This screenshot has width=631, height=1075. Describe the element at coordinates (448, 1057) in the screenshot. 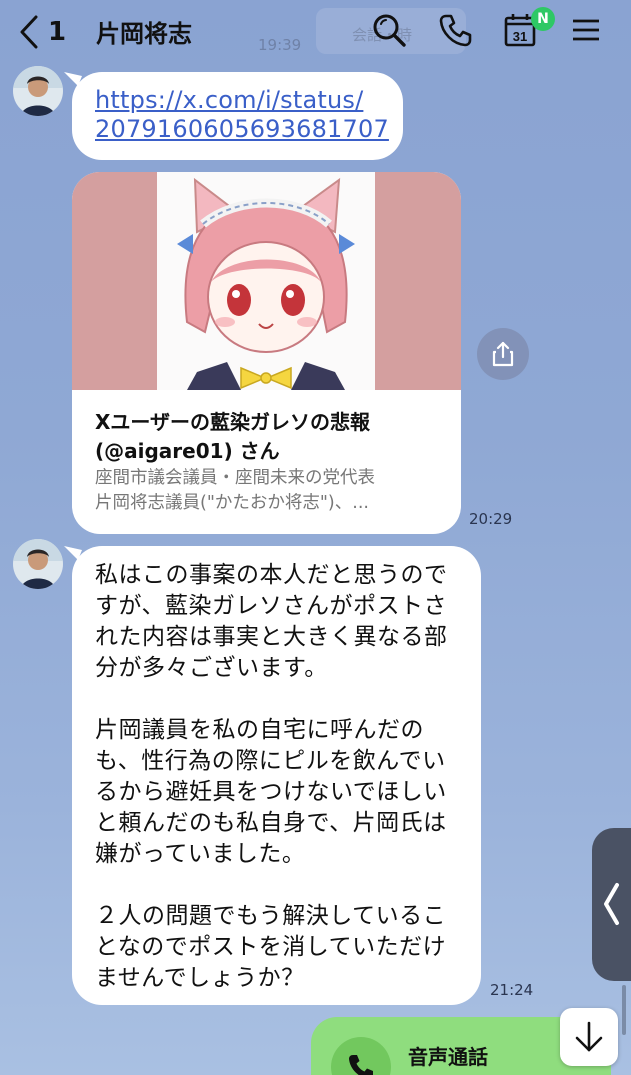

I see `call-label: 音声通話` at that location.